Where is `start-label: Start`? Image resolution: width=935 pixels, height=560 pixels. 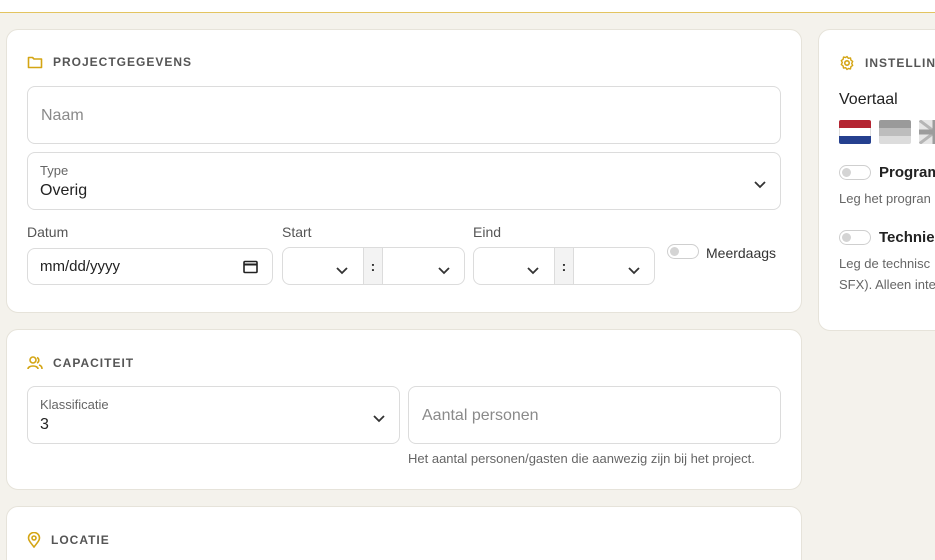 start-label: Start is located at coordinates (297, 232).